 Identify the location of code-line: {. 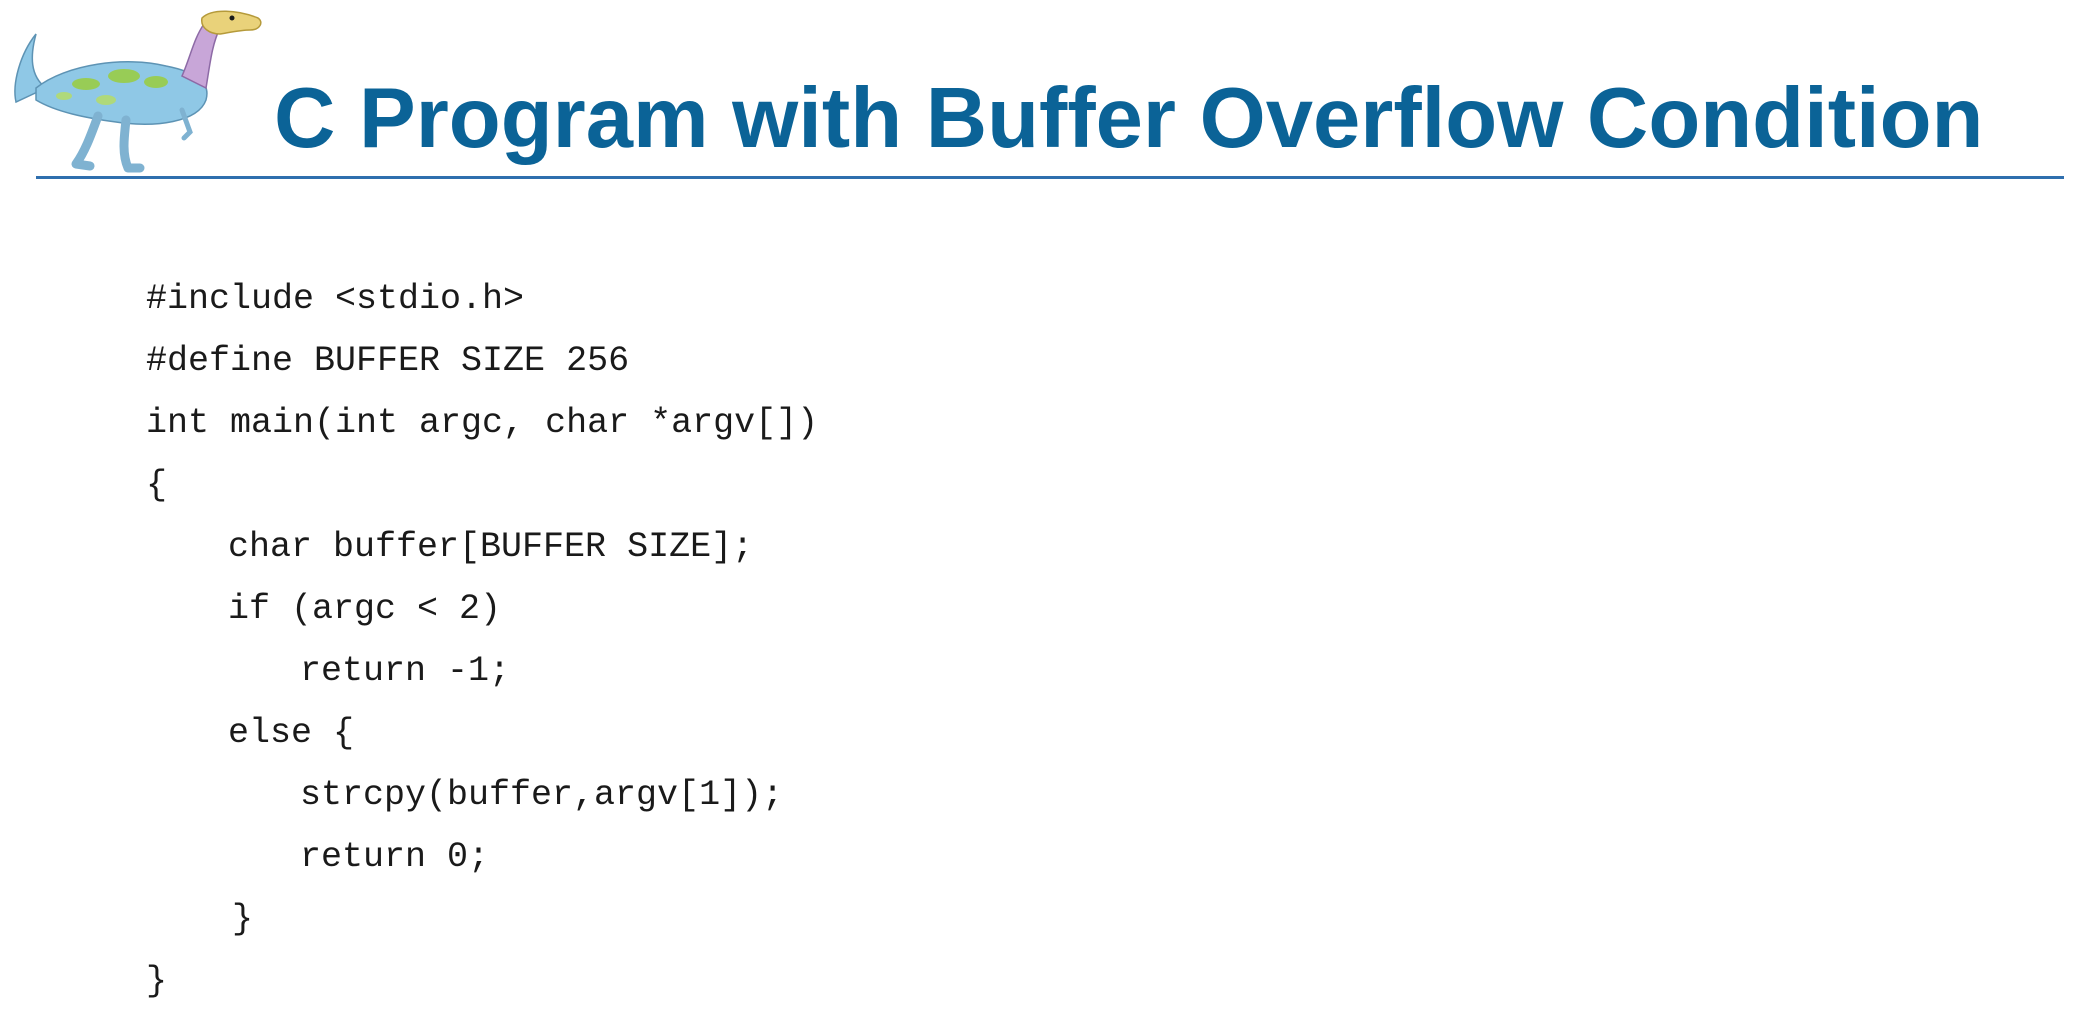
(157, 485).